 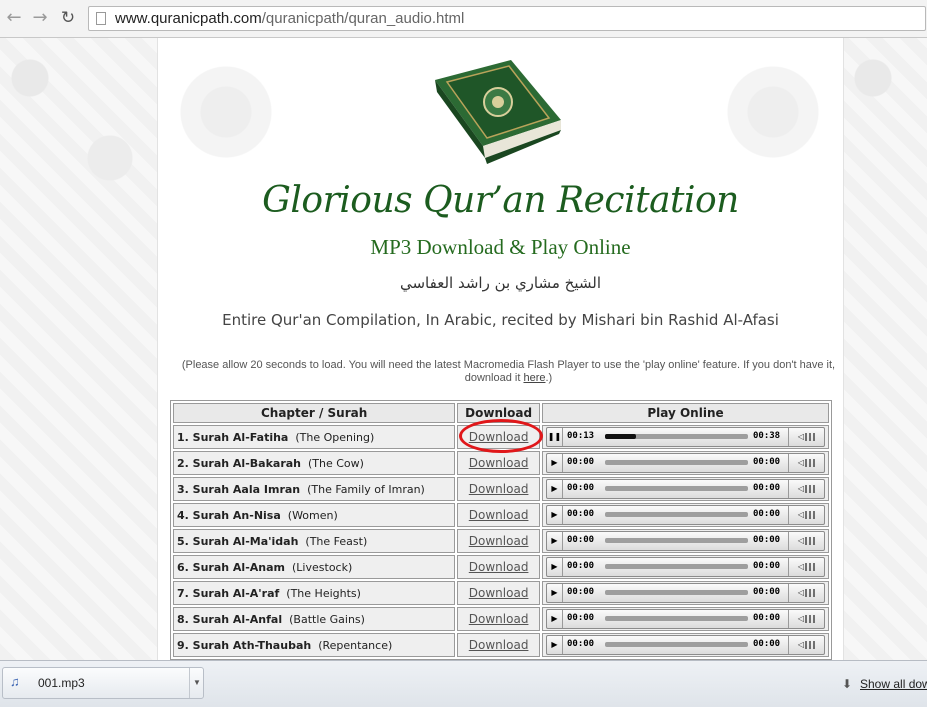 I want to click on surah-cell: 4. Surah An-Nisa (Women), so click(x=314, y=515).